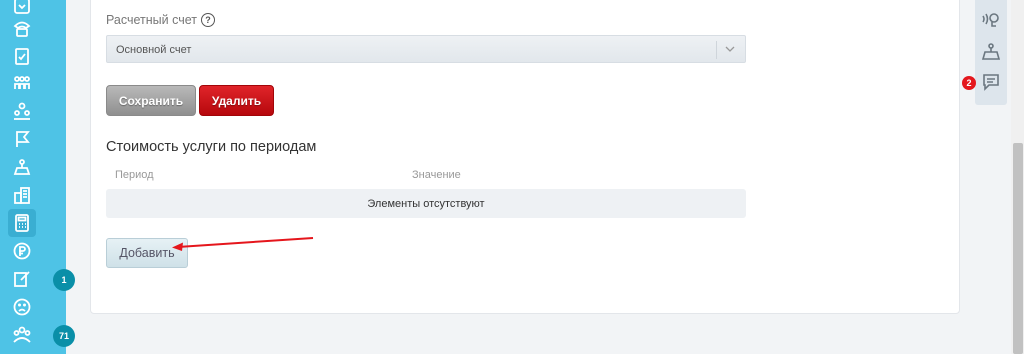 The width and height of the screenshot is (1024, 354). What do you see at coordinates (236, 100) in the screenshot?
I see `delete-button: Удалить` at bounding box center [236, 100].